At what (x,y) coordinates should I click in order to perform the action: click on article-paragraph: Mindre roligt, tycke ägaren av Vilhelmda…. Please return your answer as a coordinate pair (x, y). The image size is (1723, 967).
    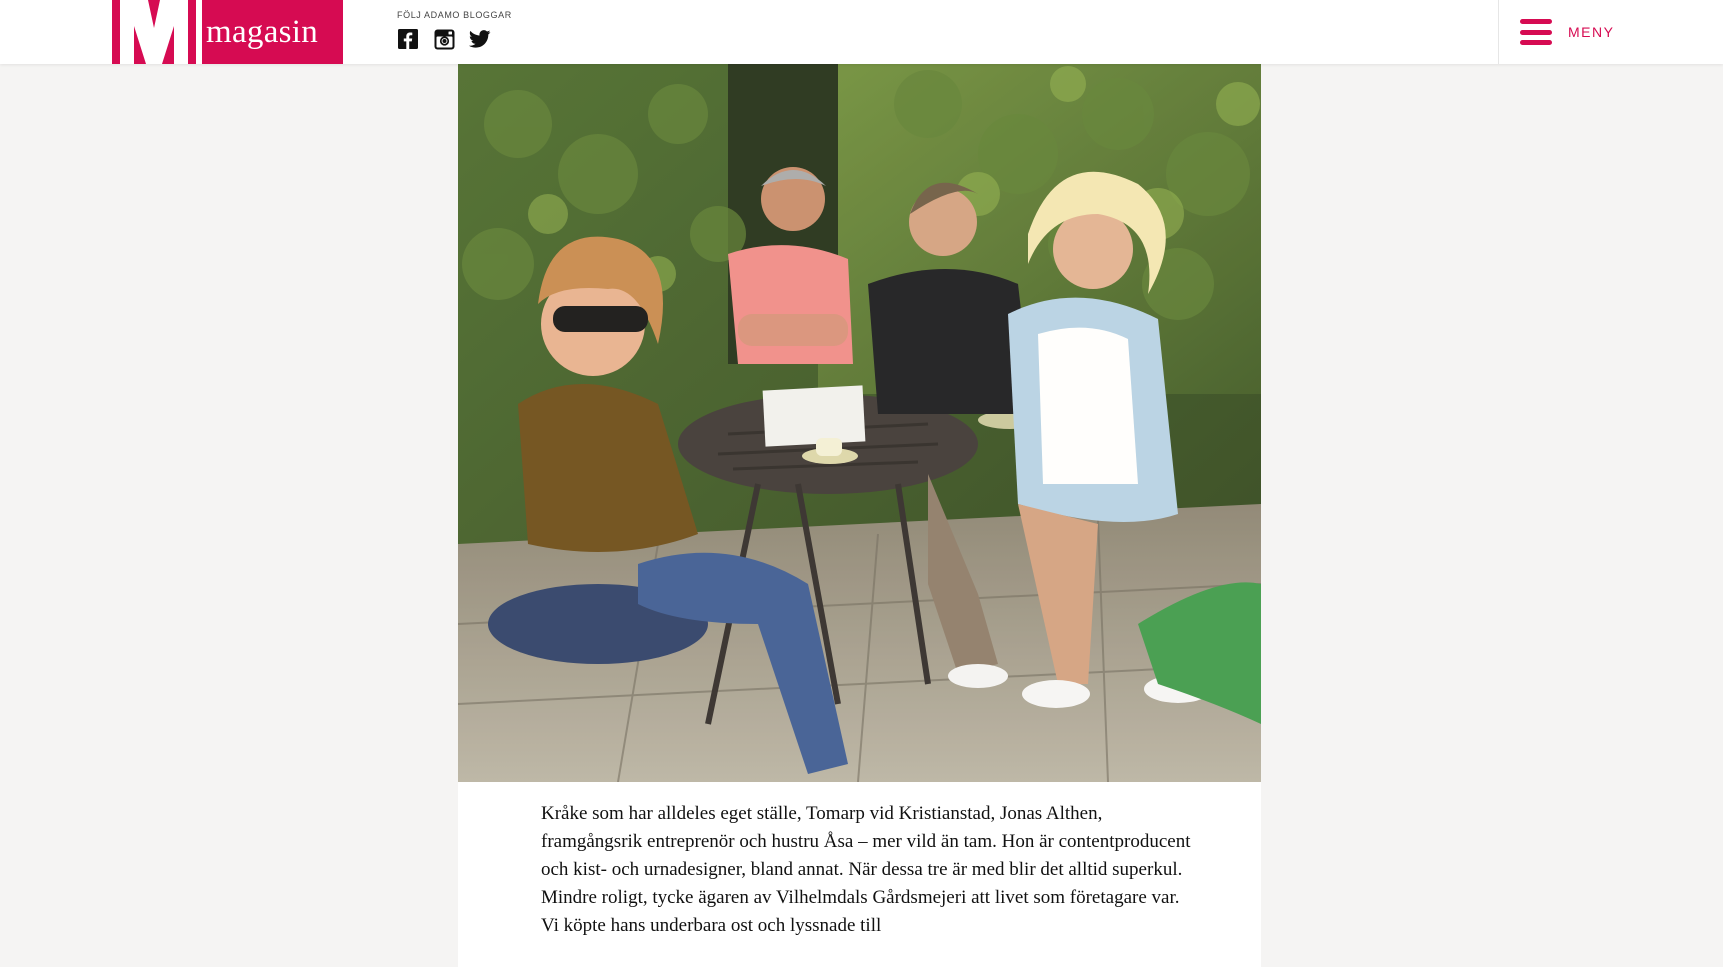
    Looking at the image, I should click on (860, 911).